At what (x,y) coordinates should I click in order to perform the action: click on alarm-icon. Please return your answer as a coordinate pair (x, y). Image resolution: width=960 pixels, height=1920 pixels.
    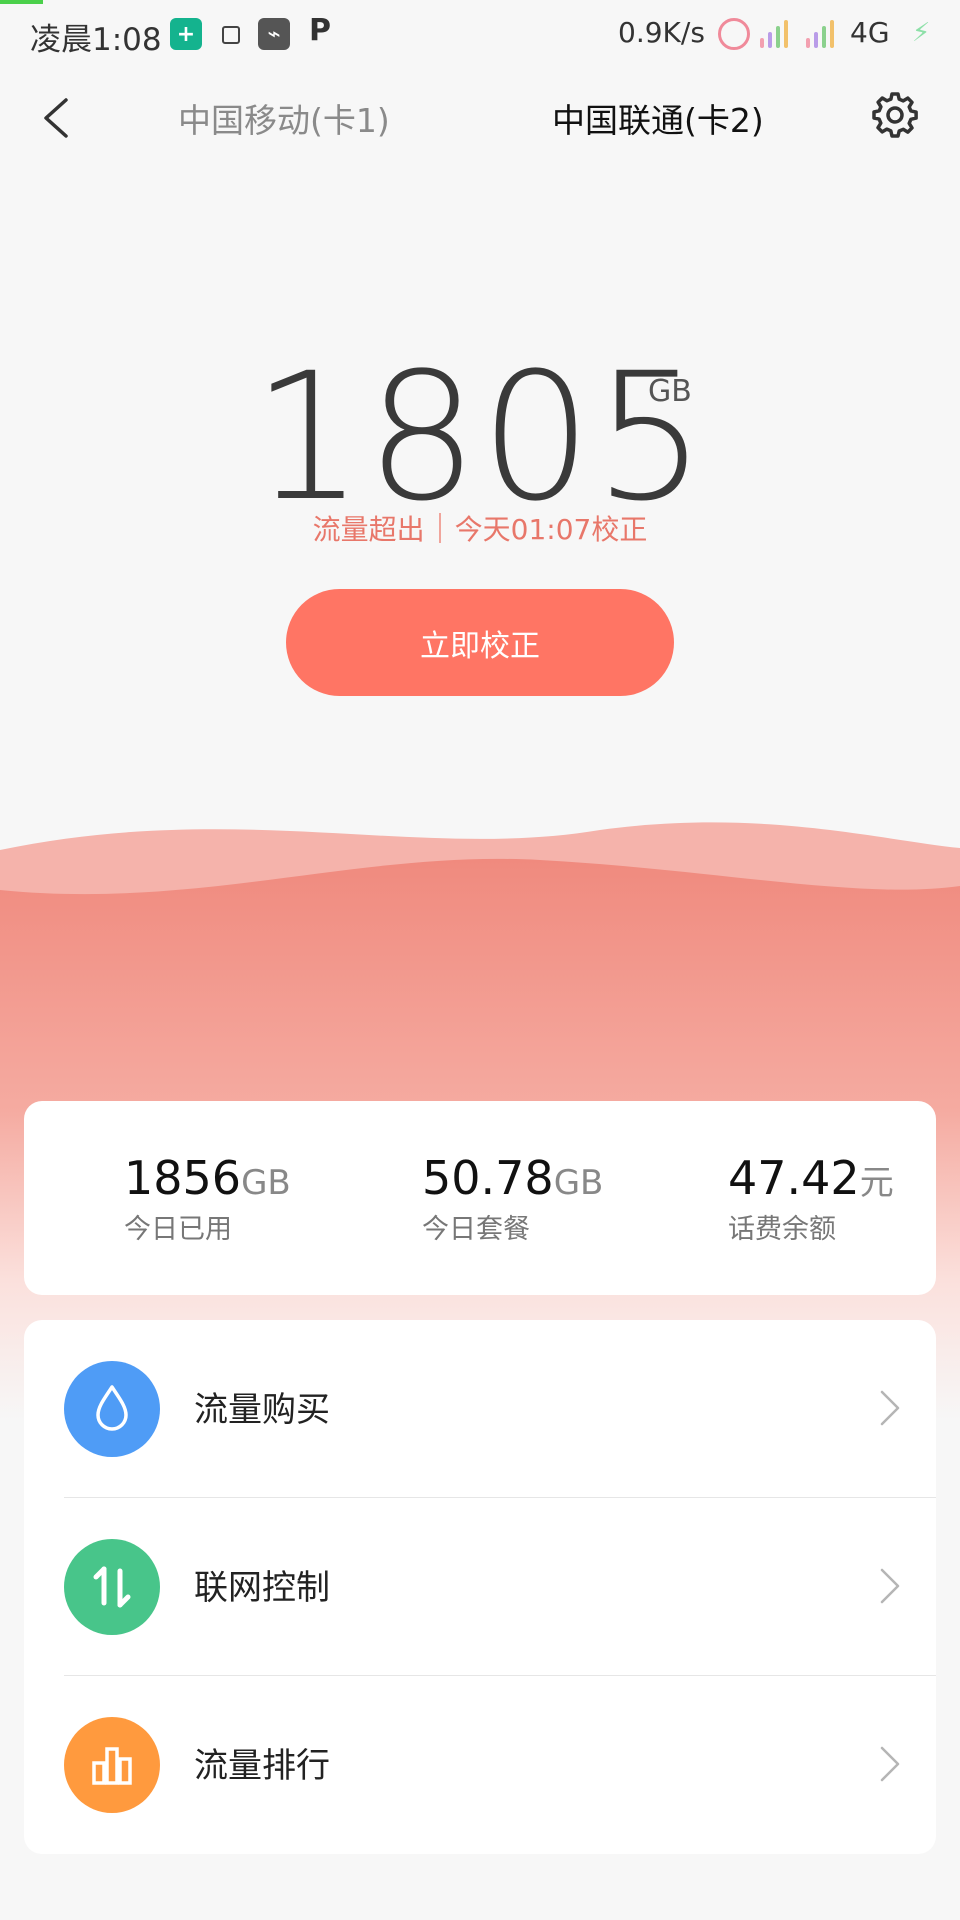
    Looking at the image, I should click on (734, 34).